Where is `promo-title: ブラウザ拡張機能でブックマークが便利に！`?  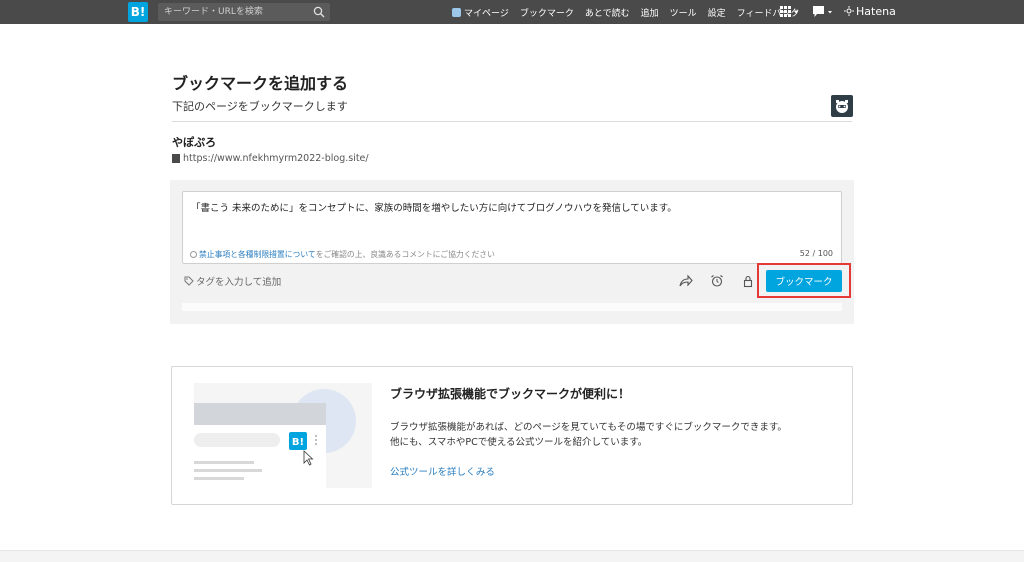 promo-title: ブラウザ拡張機能でブックマークが便利に！ is located at coordinates (510, 394).